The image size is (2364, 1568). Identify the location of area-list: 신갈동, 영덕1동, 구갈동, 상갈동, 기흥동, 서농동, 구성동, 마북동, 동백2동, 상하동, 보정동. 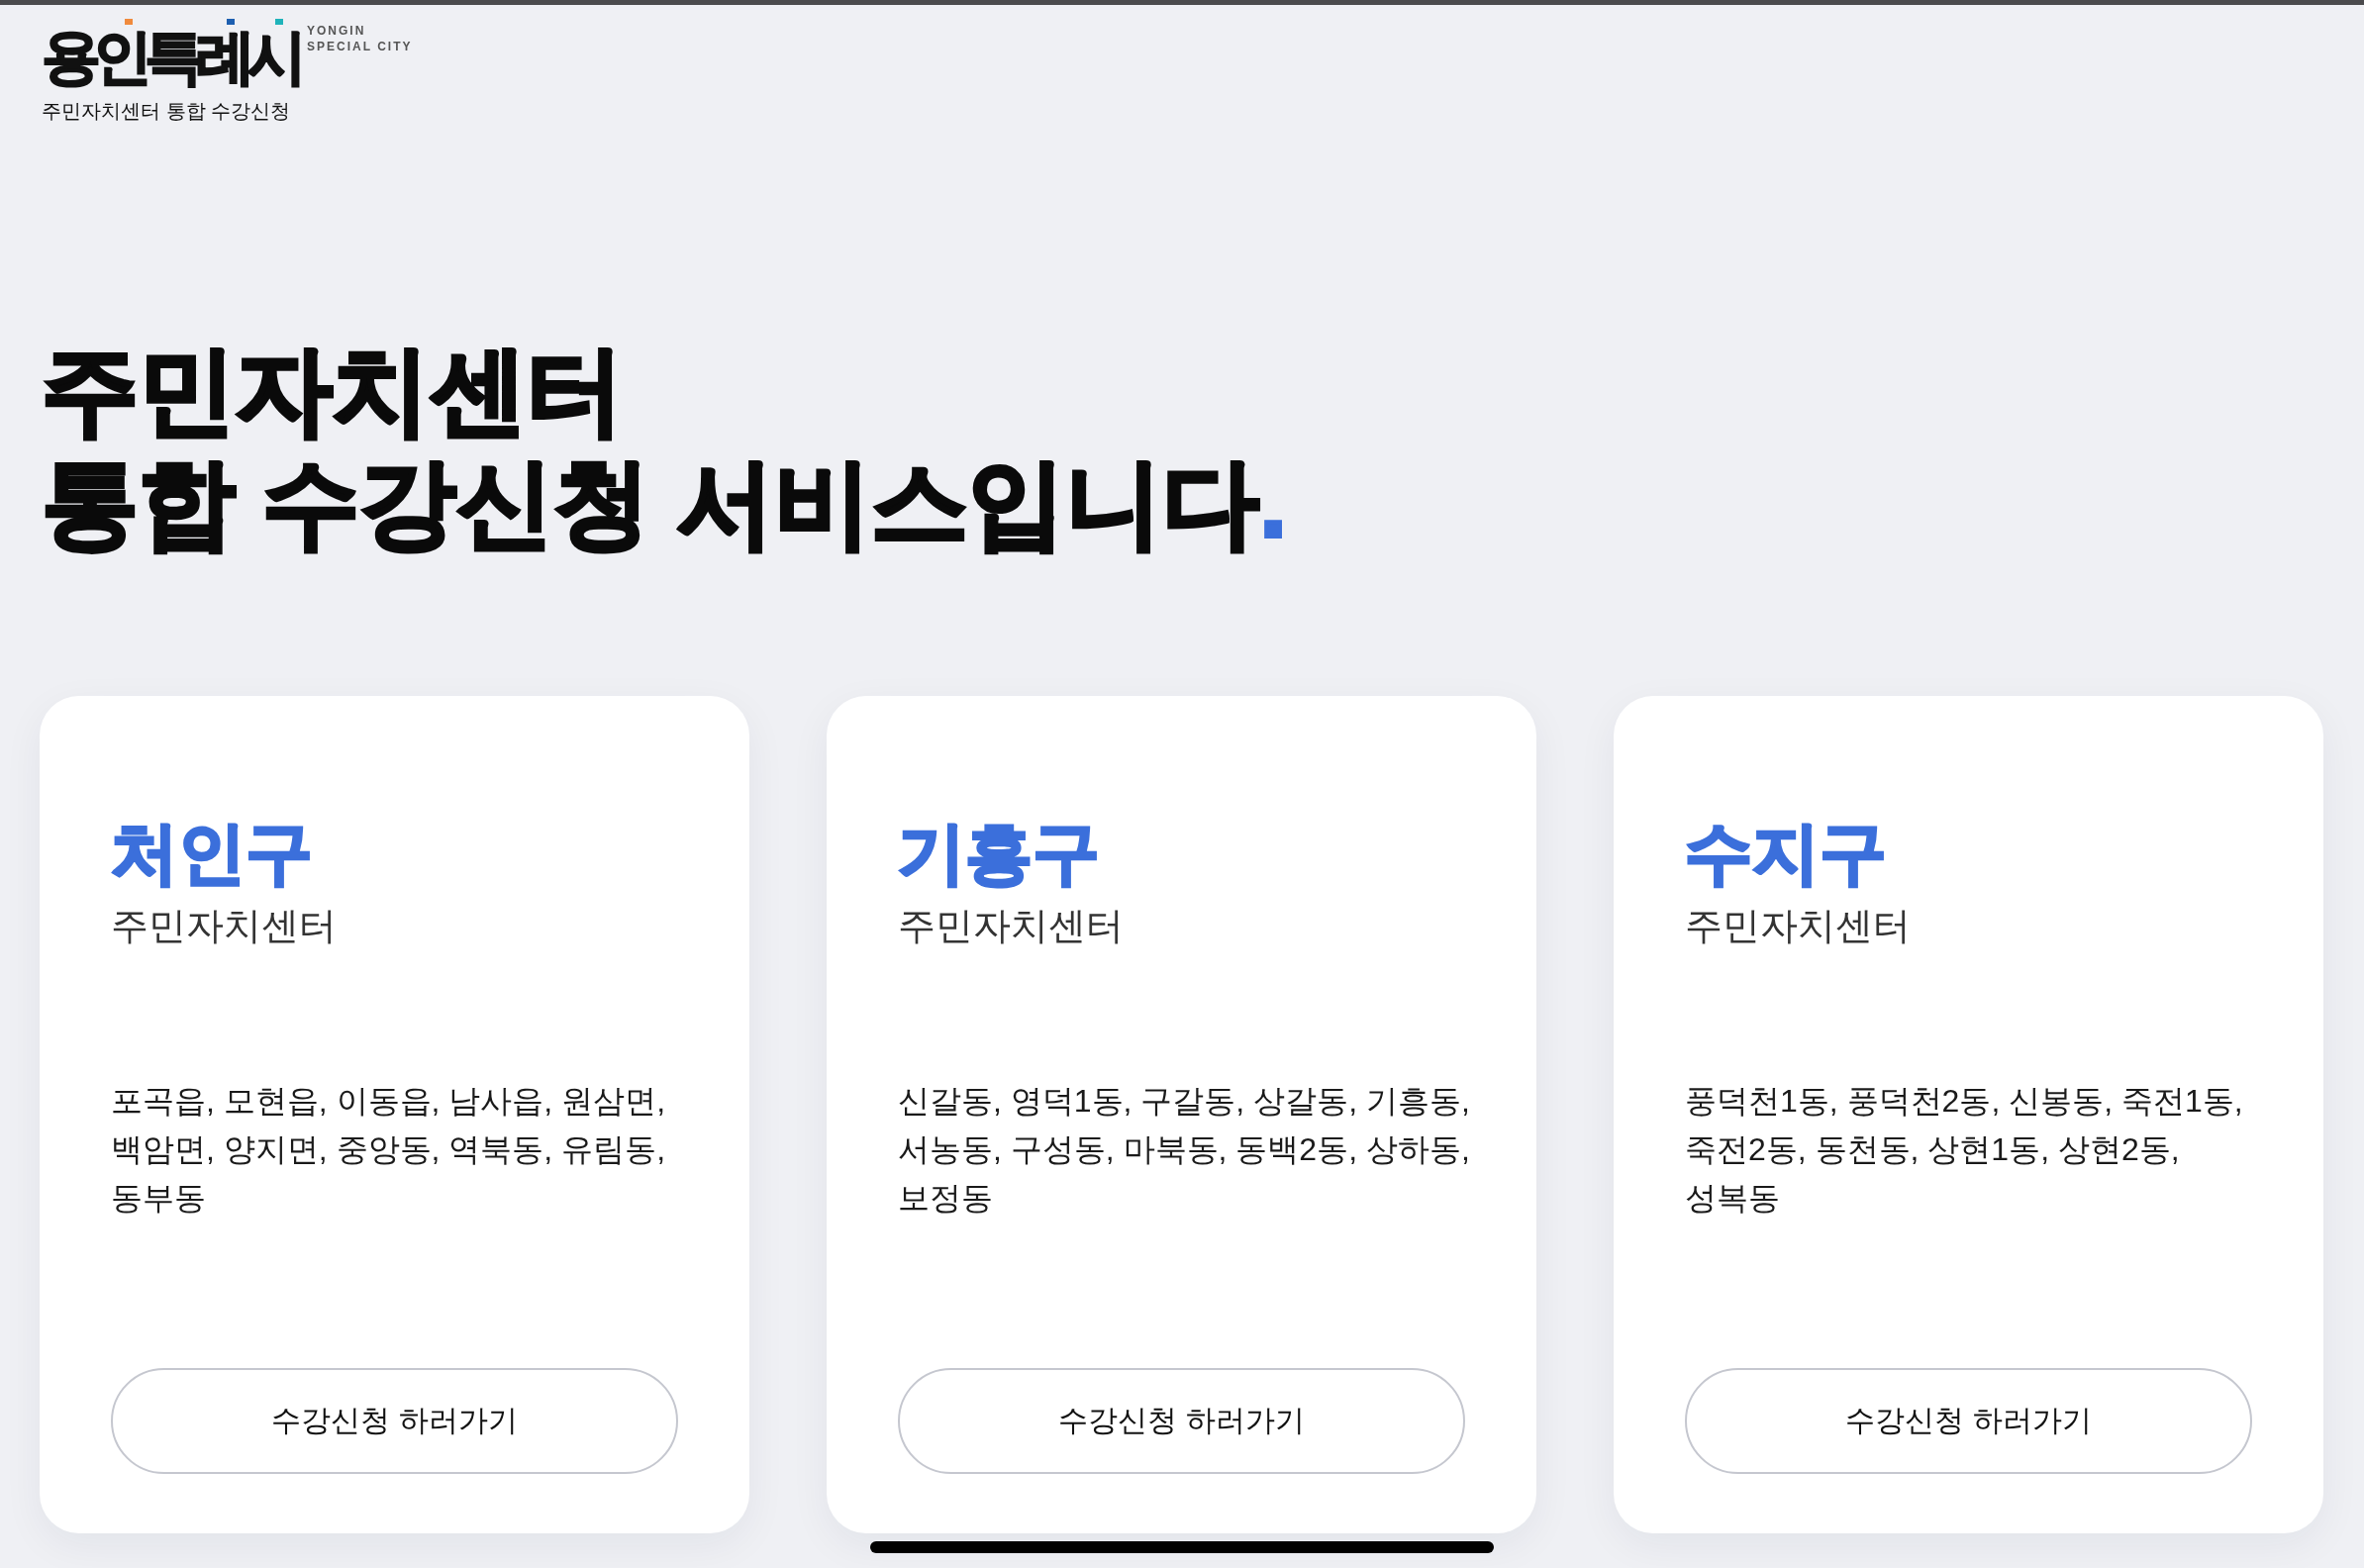
(1184, 1150).